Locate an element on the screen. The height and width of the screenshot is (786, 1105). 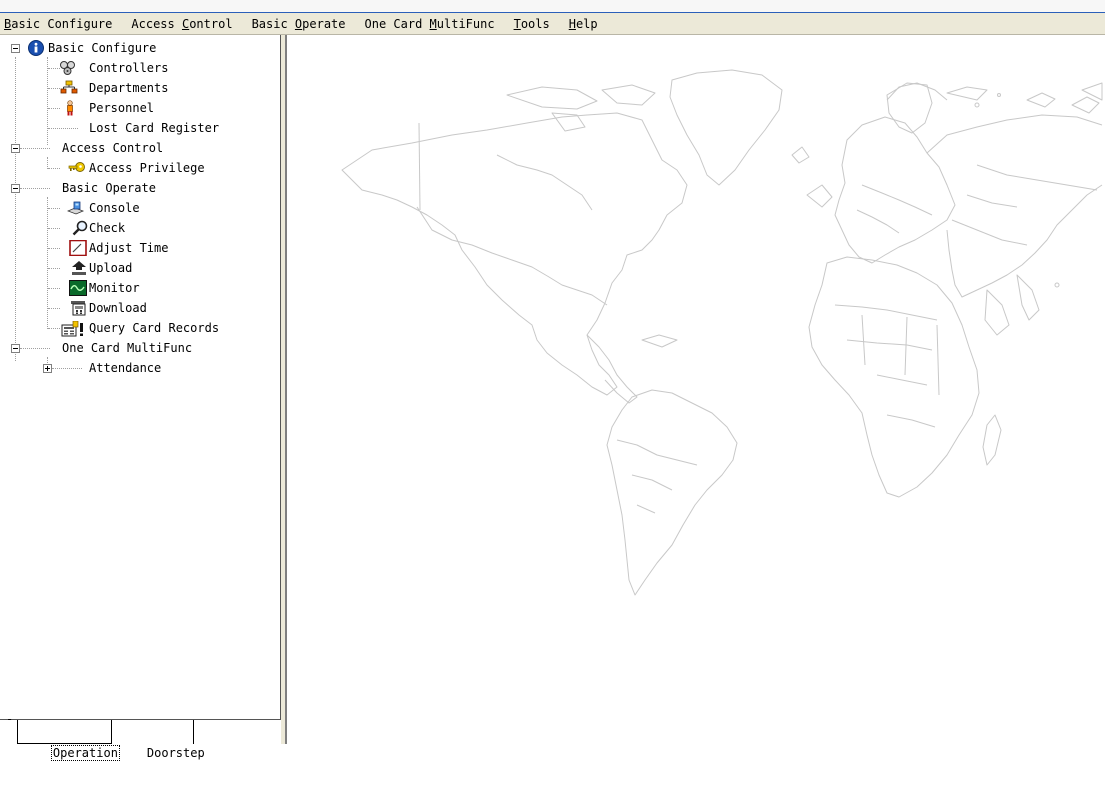
tree-item-basic-operate: Basic Operate is located at coordinates (109, 188).